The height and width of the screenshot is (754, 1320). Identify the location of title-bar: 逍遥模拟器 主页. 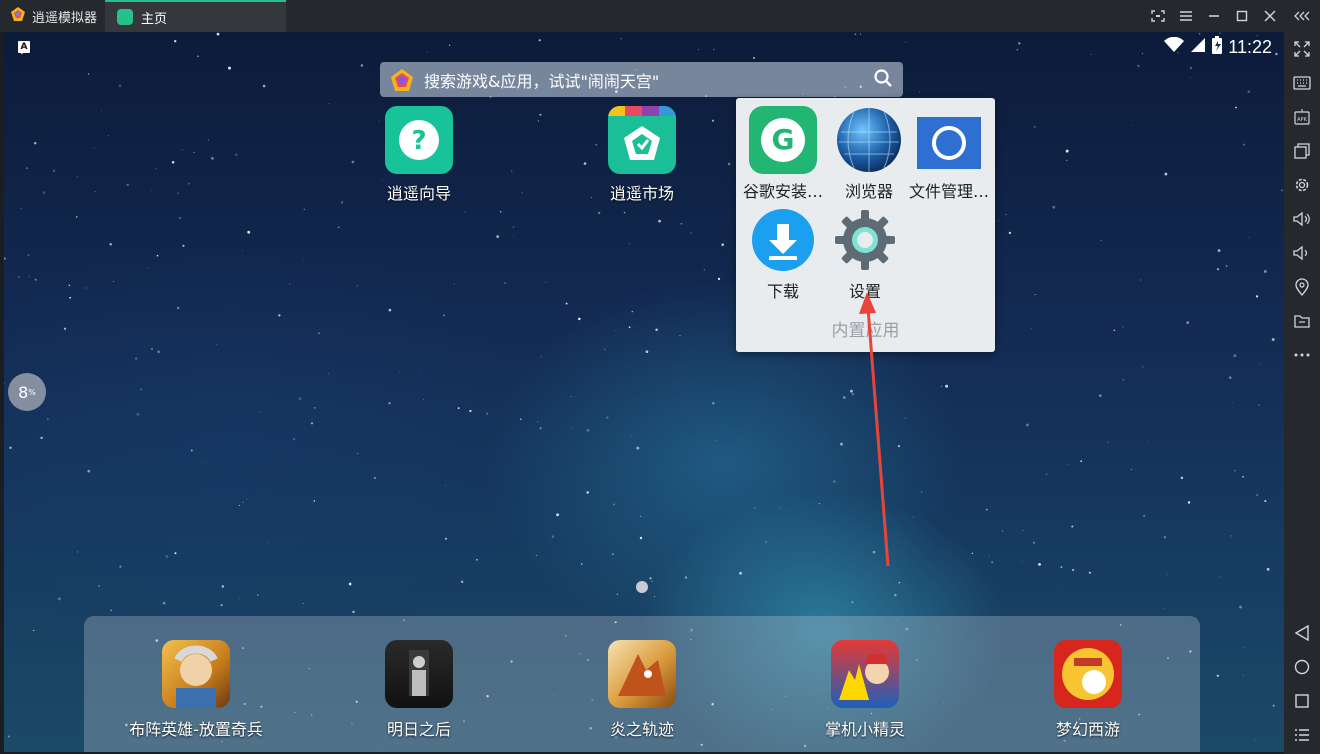
(660, 16).